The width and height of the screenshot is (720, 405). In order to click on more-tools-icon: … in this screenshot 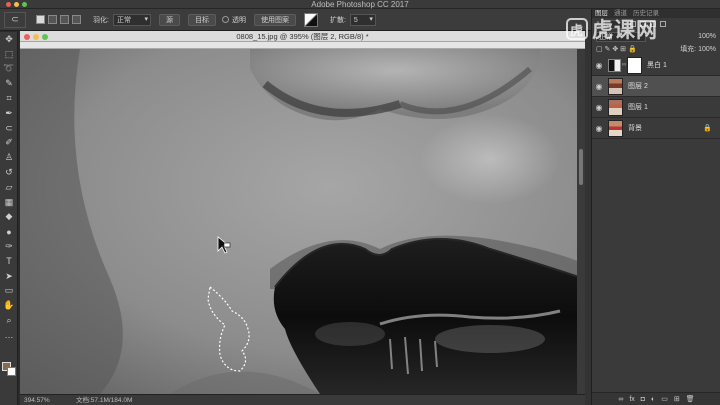, I will do `click(9, 335)`.